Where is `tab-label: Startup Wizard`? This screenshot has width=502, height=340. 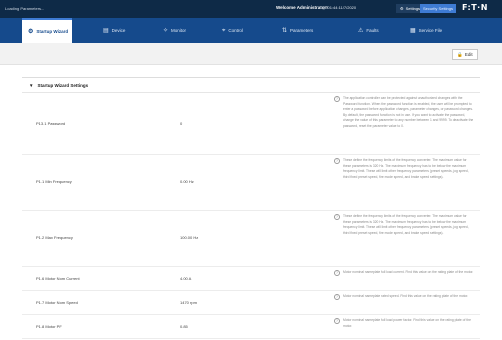
tab-label: Startup Wizard is located at coordinates (52, 31).